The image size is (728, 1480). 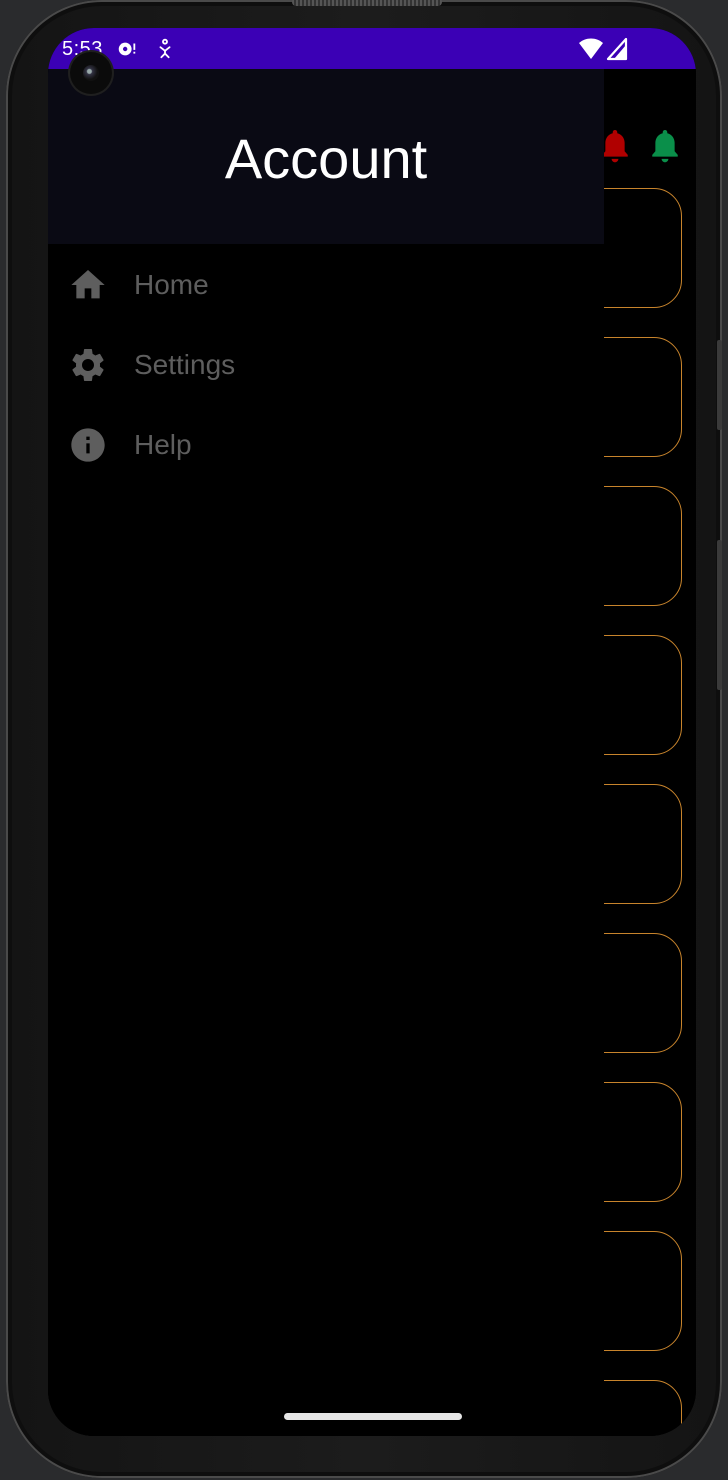 I want to click on volume-button, so click(x=719, y=615).